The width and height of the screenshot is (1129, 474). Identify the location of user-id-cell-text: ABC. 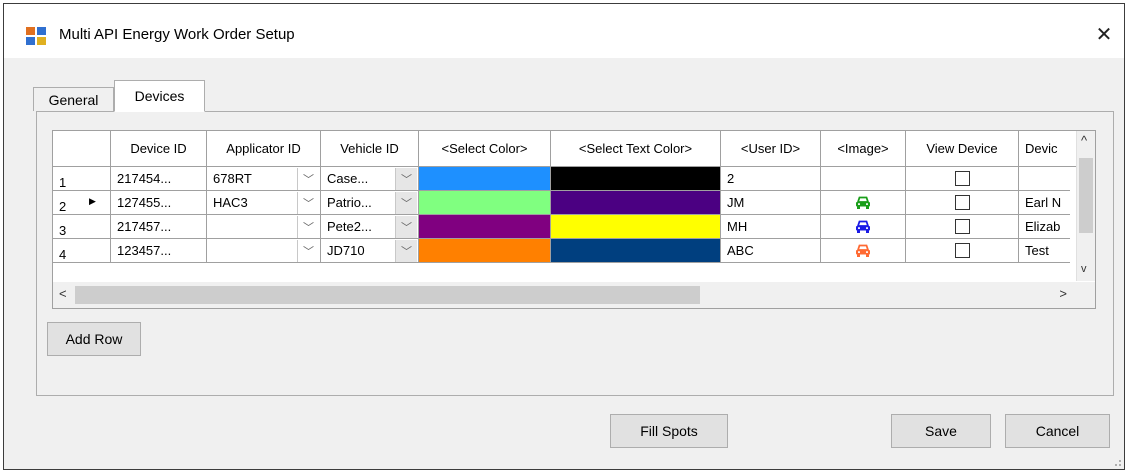
(740, 250).